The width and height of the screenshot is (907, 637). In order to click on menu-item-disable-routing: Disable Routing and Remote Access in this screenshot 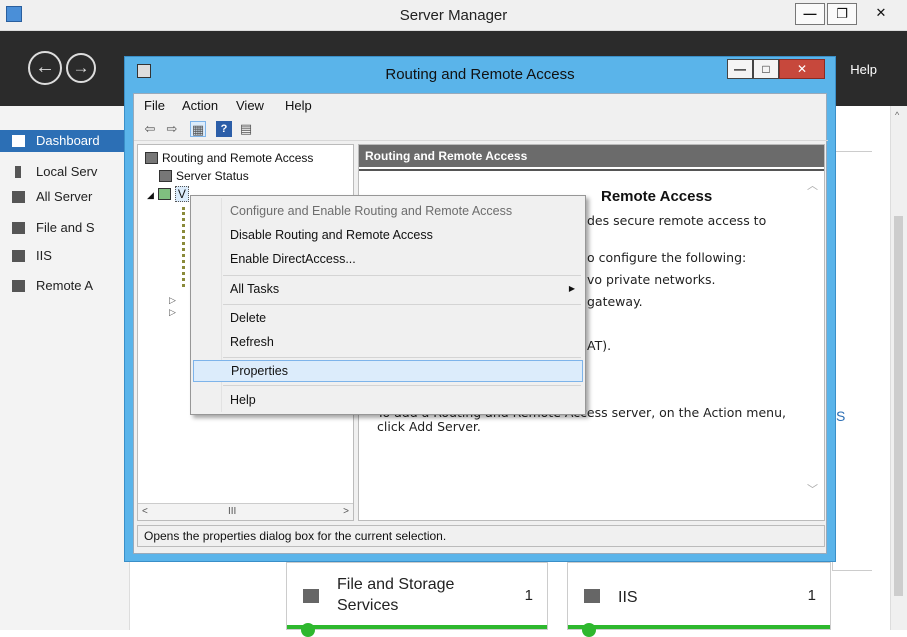, I will do `click(388, 235)`.